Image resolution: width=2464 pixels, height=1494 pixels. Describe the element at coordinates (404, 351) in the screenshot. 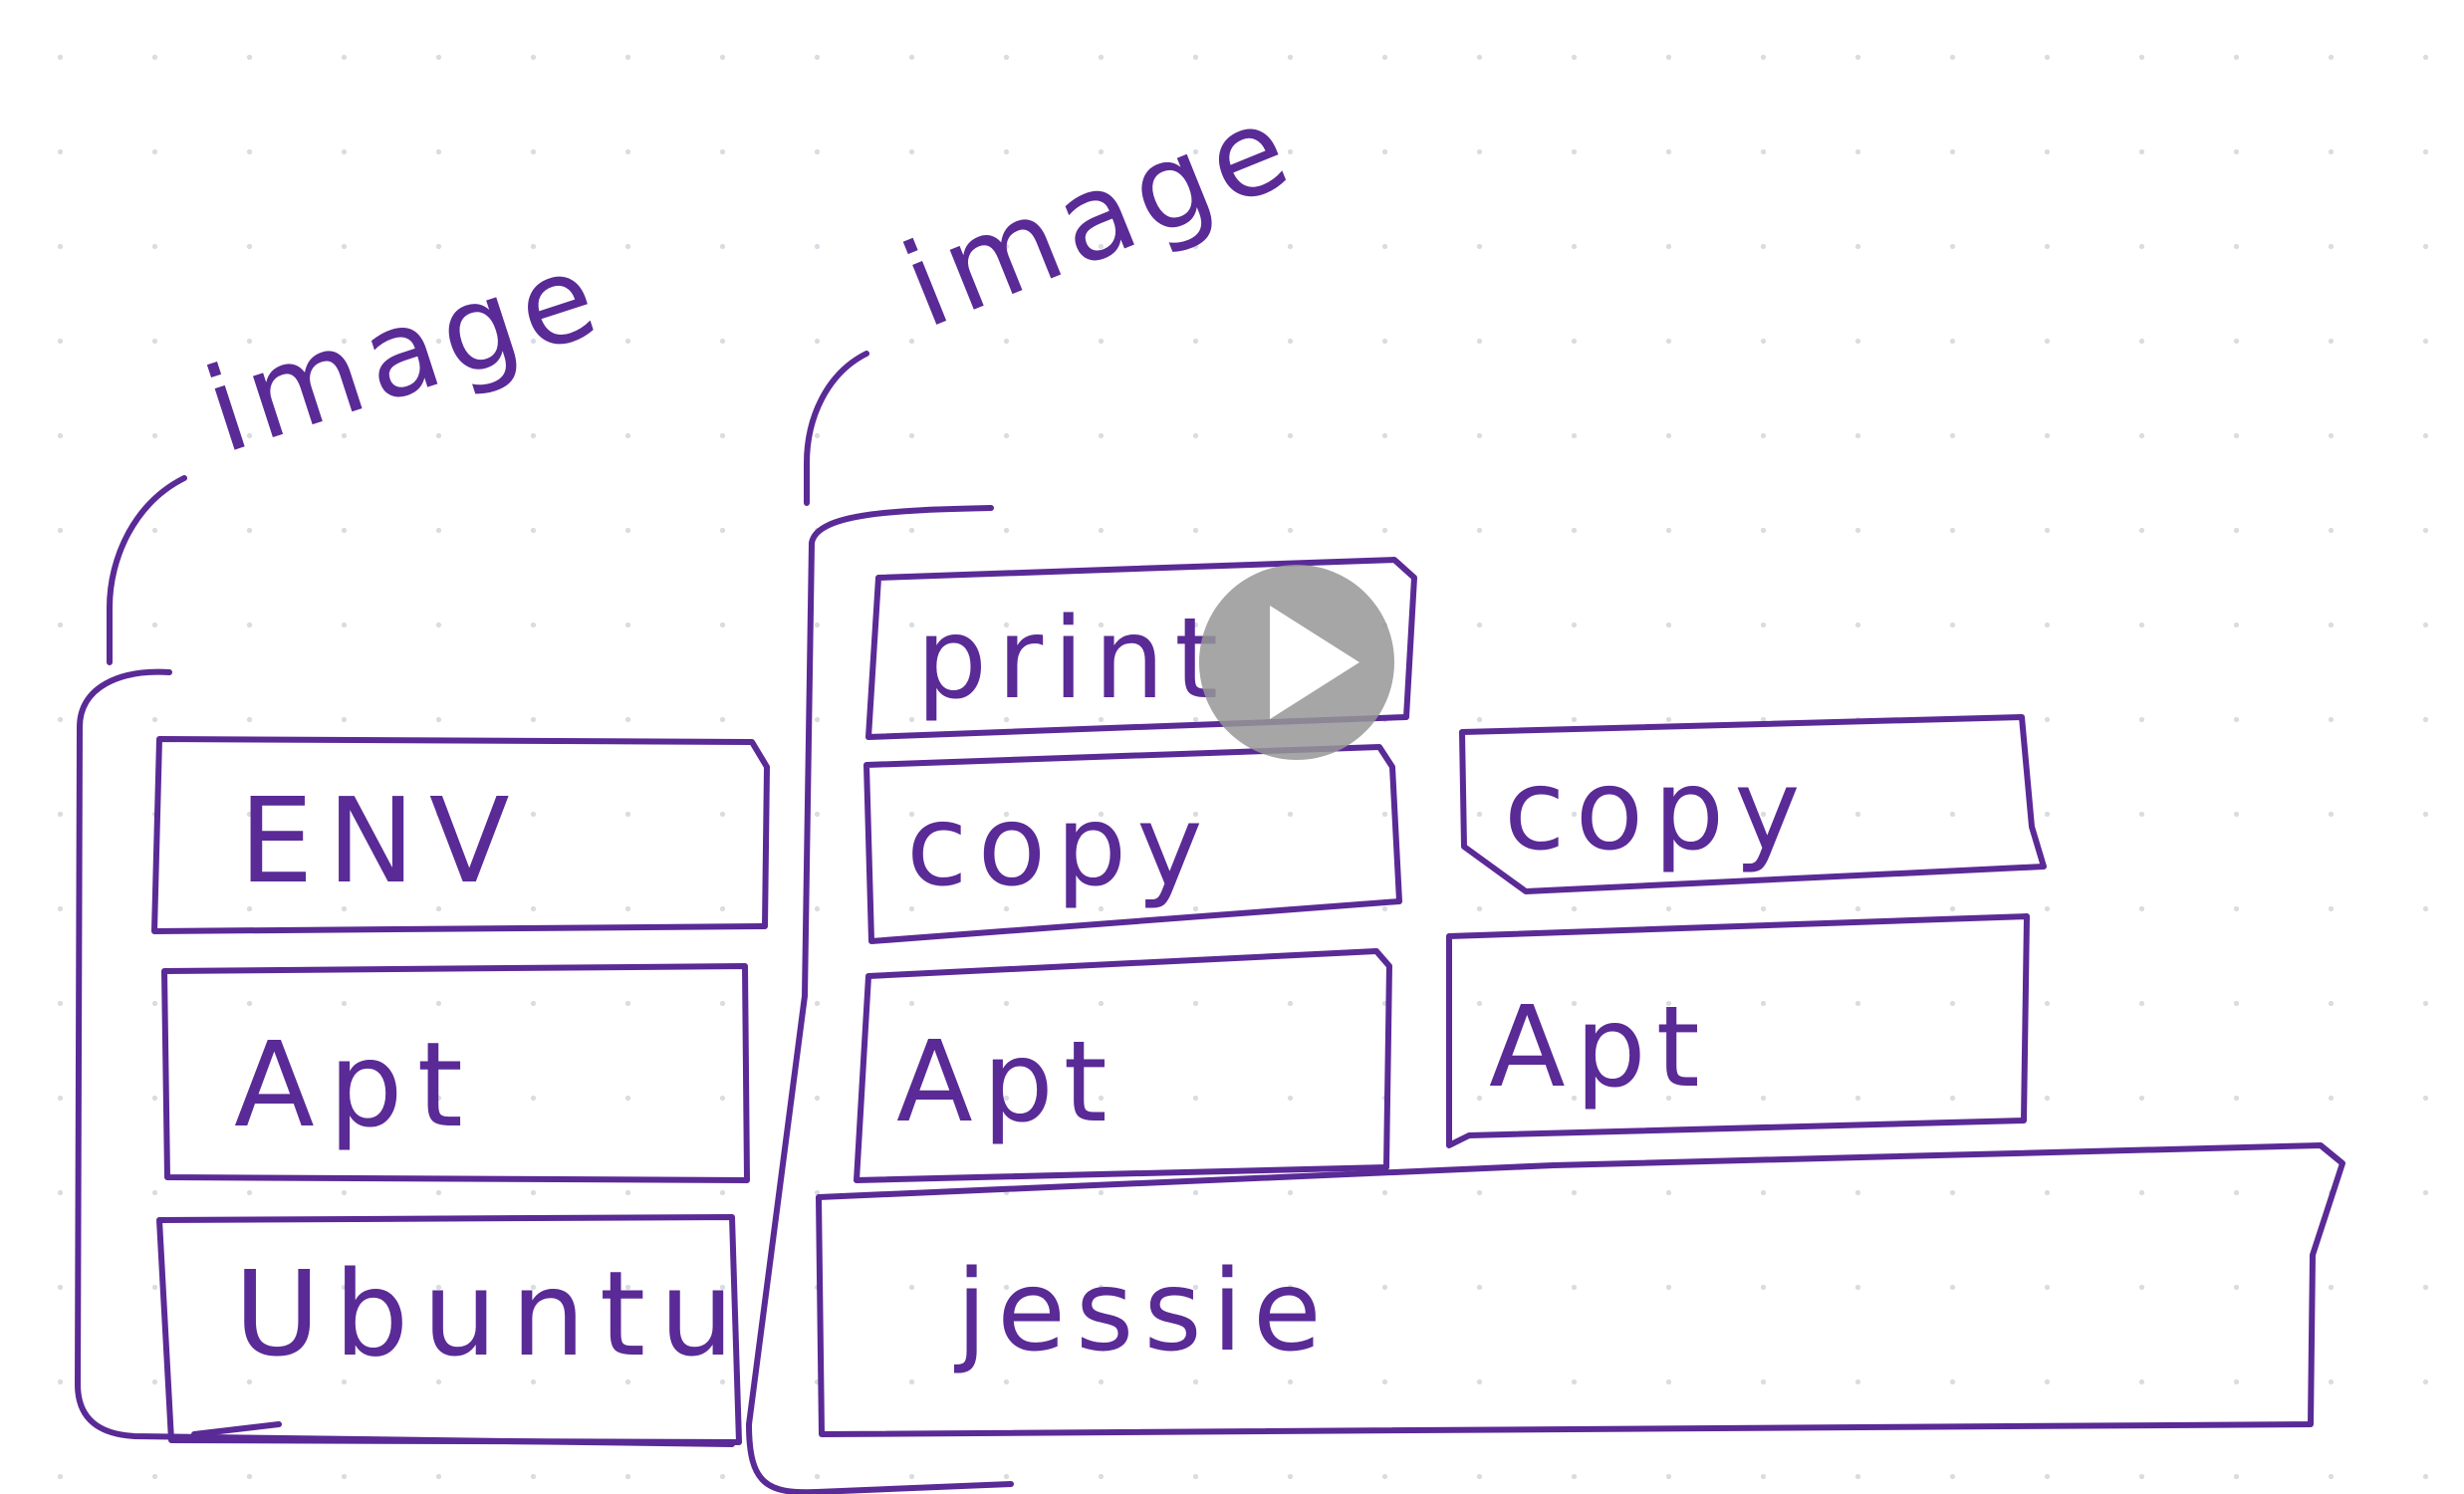

I see `left-image-title: image` at that location.